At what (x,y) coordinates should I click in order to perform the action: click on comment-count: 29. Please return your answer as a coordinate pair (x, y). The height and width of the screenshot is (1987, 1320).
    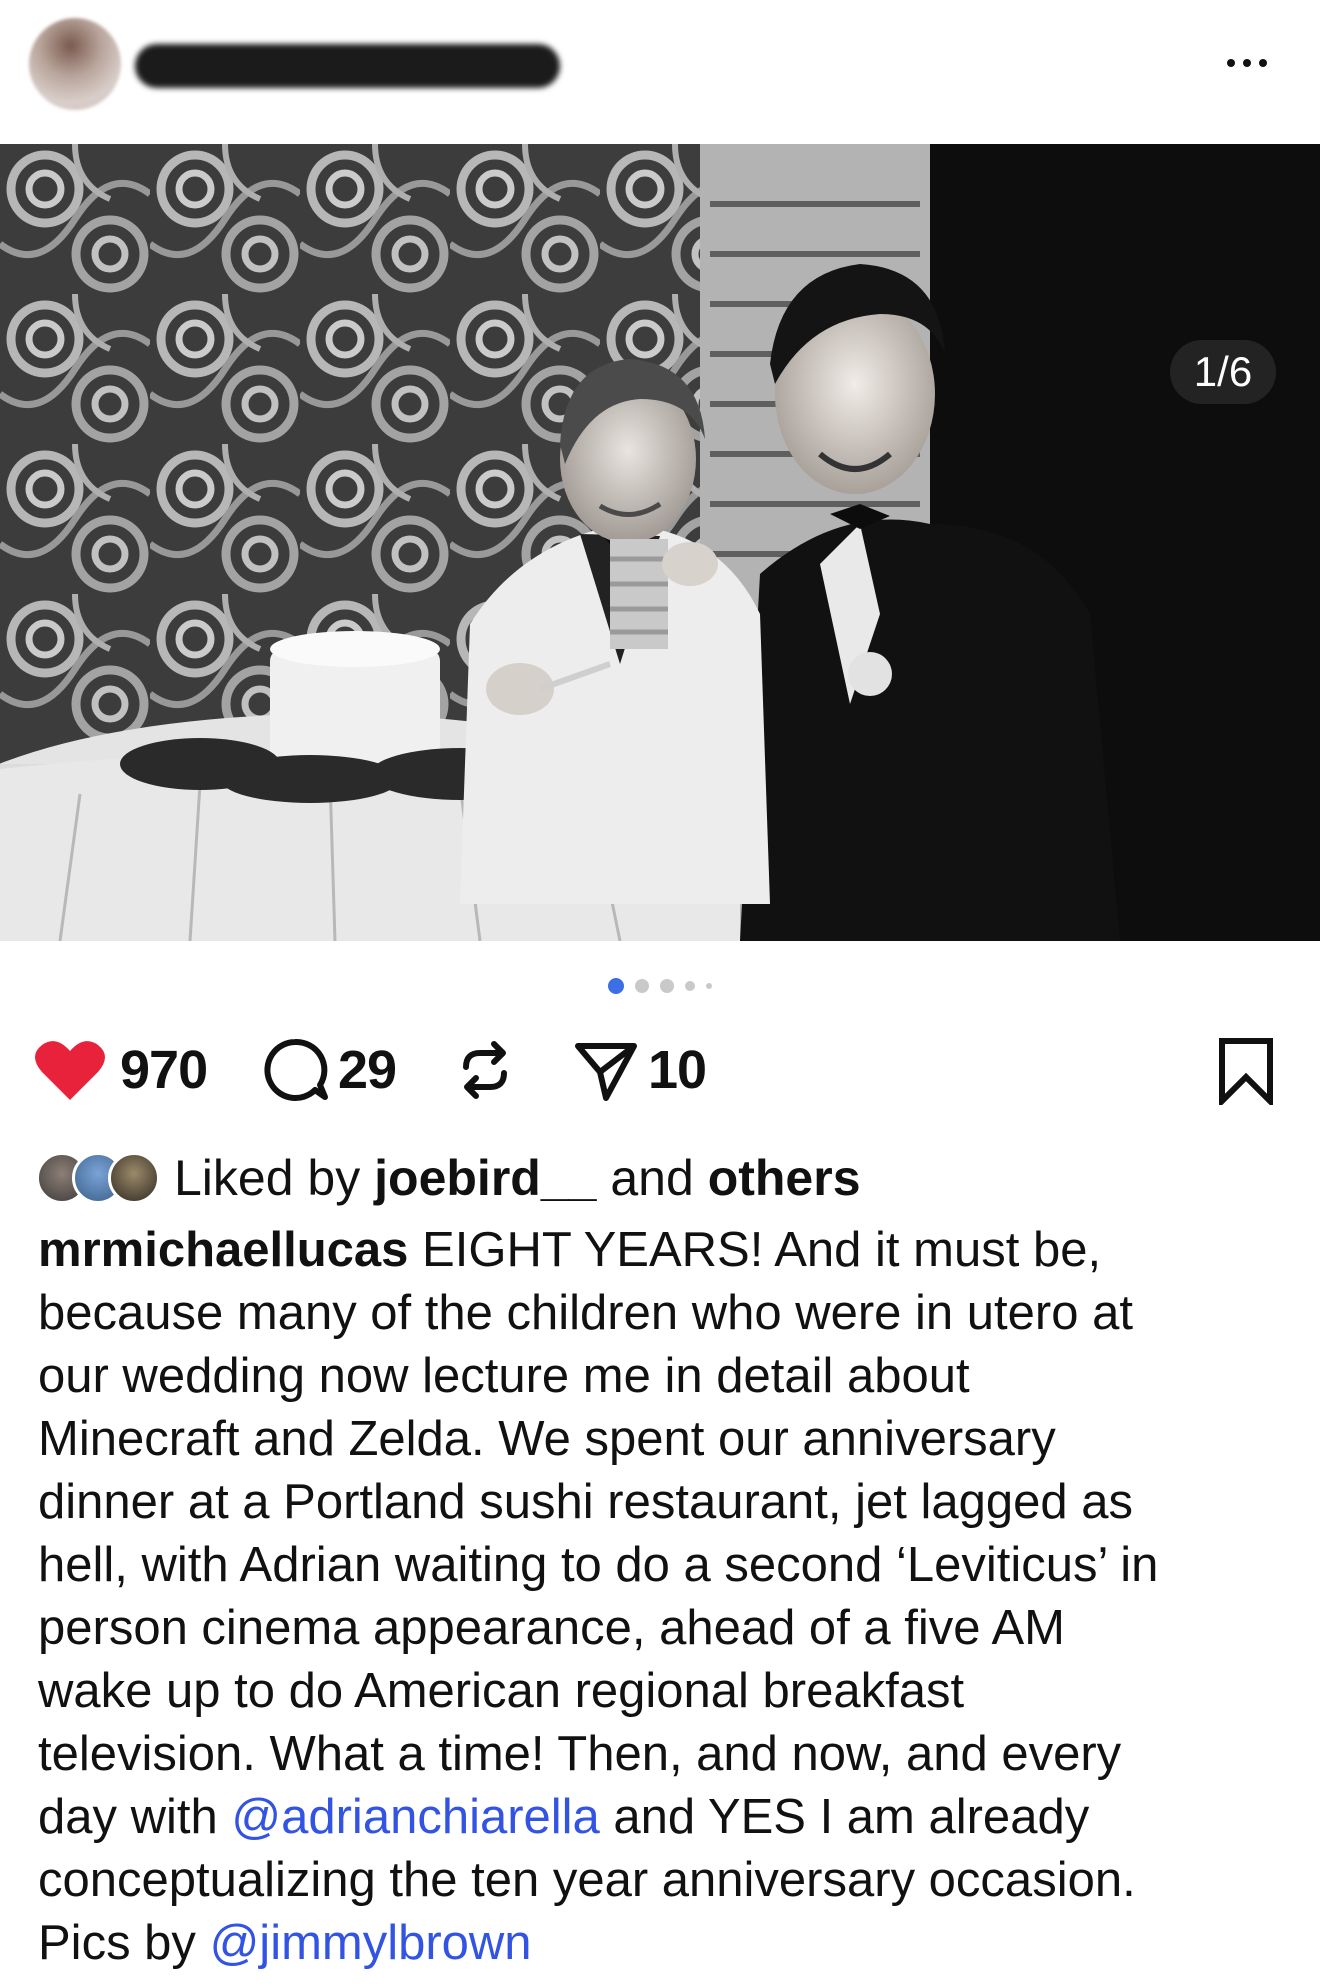
    Looking at the image, I should click on (367, 1070).